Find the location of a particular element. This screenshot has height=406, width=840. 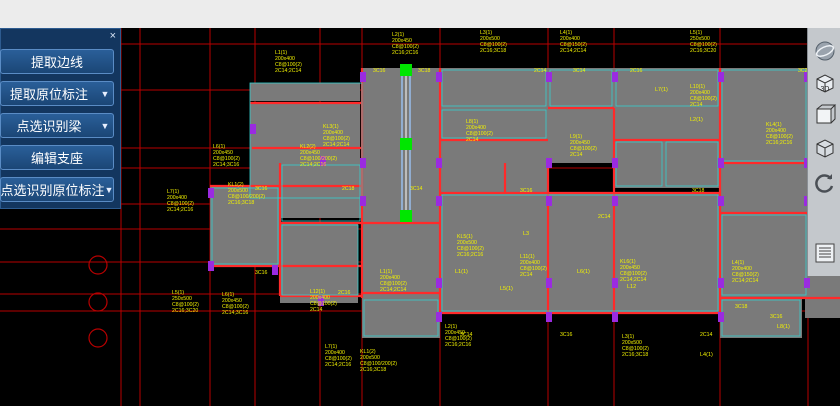

room-label: L1(1) is located at coordinates (461, 272).